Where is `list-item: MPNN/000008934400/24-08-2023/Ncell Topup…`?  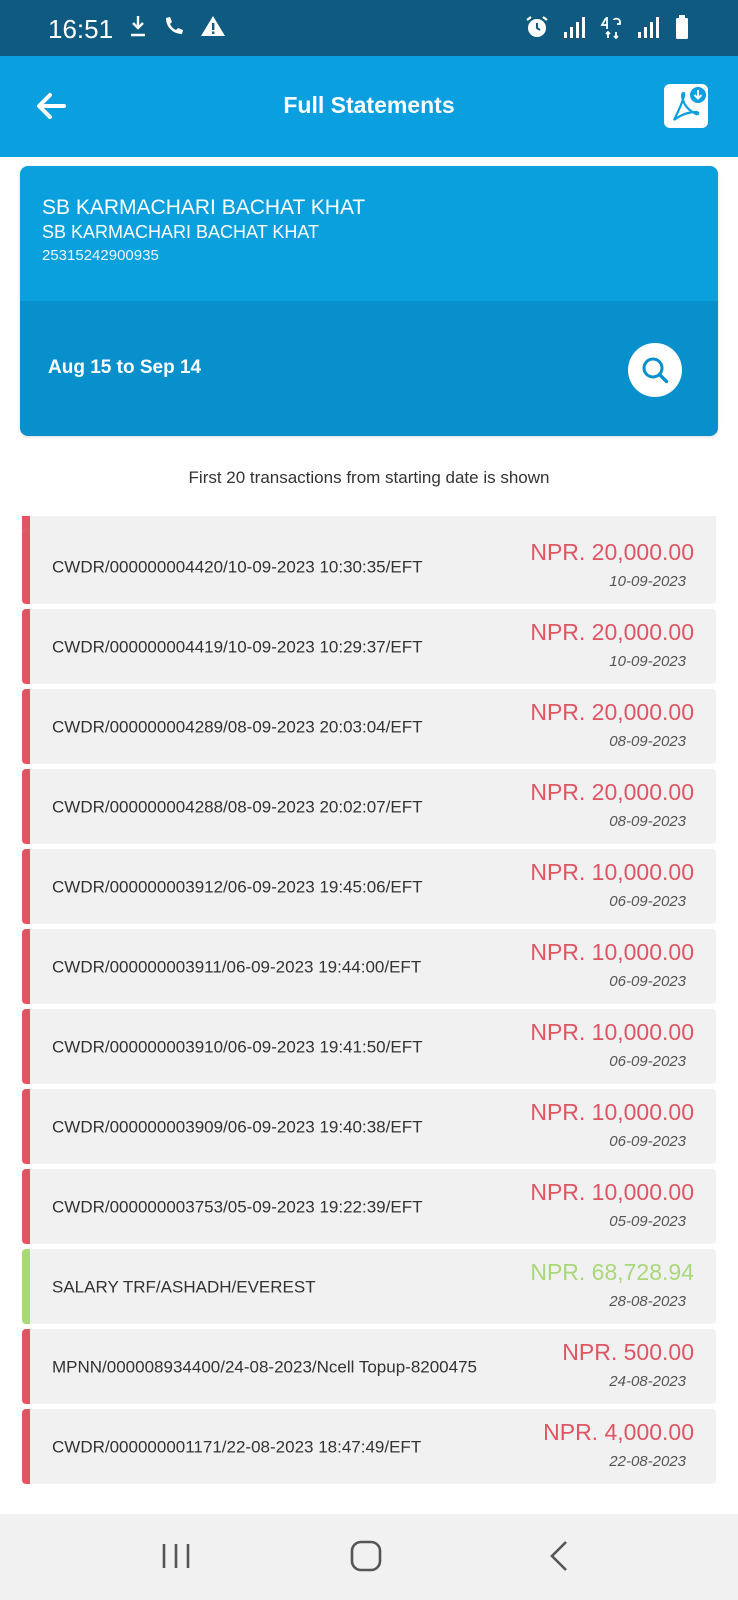
list-item: MPNN/000008934400/24-08-2023/Ncell Topup… is located at coordinates (369, 1366).